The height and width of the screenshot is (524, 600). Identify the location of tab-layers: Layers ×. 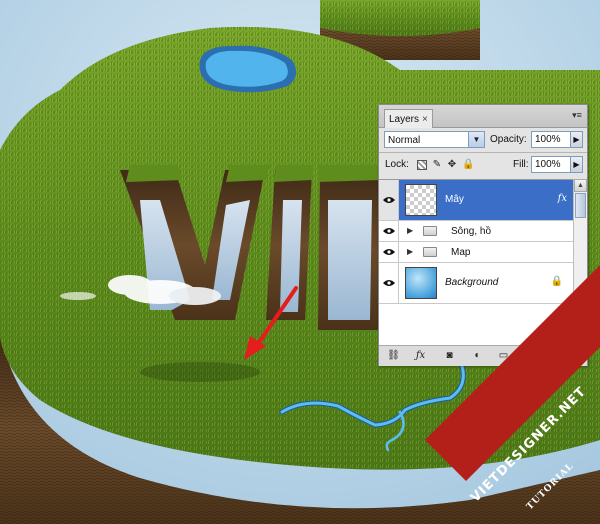
(408, 118).